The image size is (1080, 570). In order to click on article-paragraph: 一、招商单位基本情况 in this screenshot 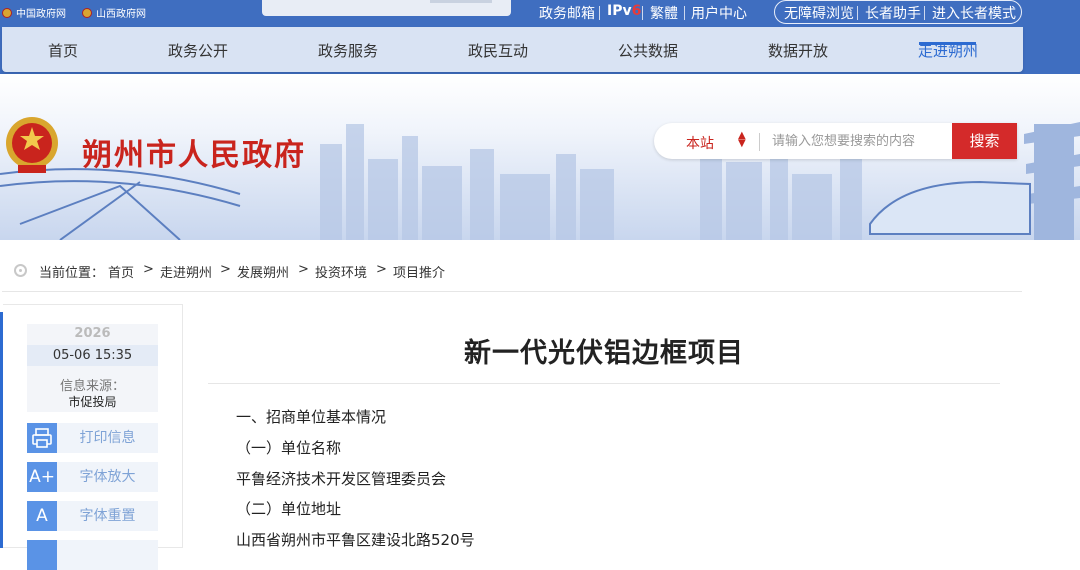, I will do `click(311, 417)`.